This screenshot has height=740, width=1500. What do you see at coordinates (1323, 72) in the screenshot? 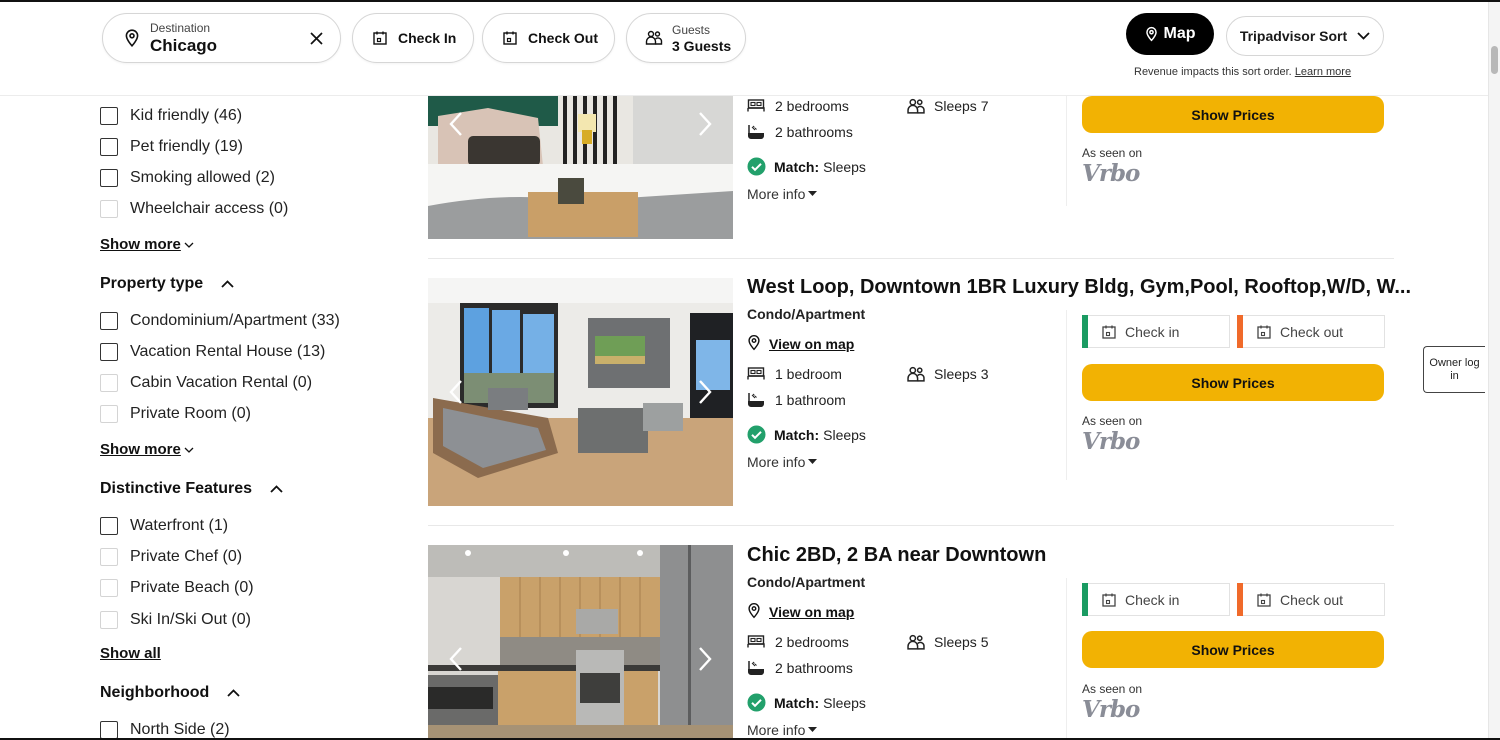
I see `learn-more-link: Learn more` at bounding box center [1323, 72].